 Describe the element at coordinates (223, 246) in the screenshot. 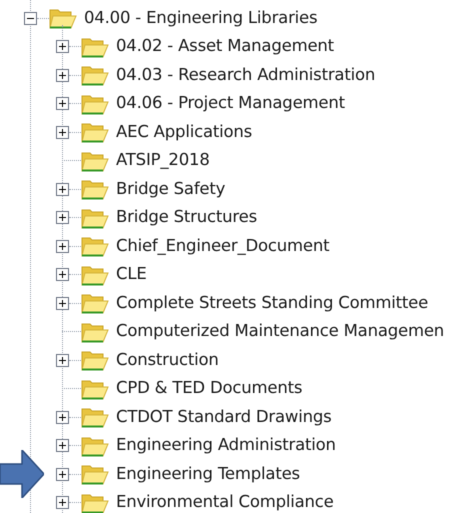

I see `folder-label: Chief_Engineer_Document` at that location.